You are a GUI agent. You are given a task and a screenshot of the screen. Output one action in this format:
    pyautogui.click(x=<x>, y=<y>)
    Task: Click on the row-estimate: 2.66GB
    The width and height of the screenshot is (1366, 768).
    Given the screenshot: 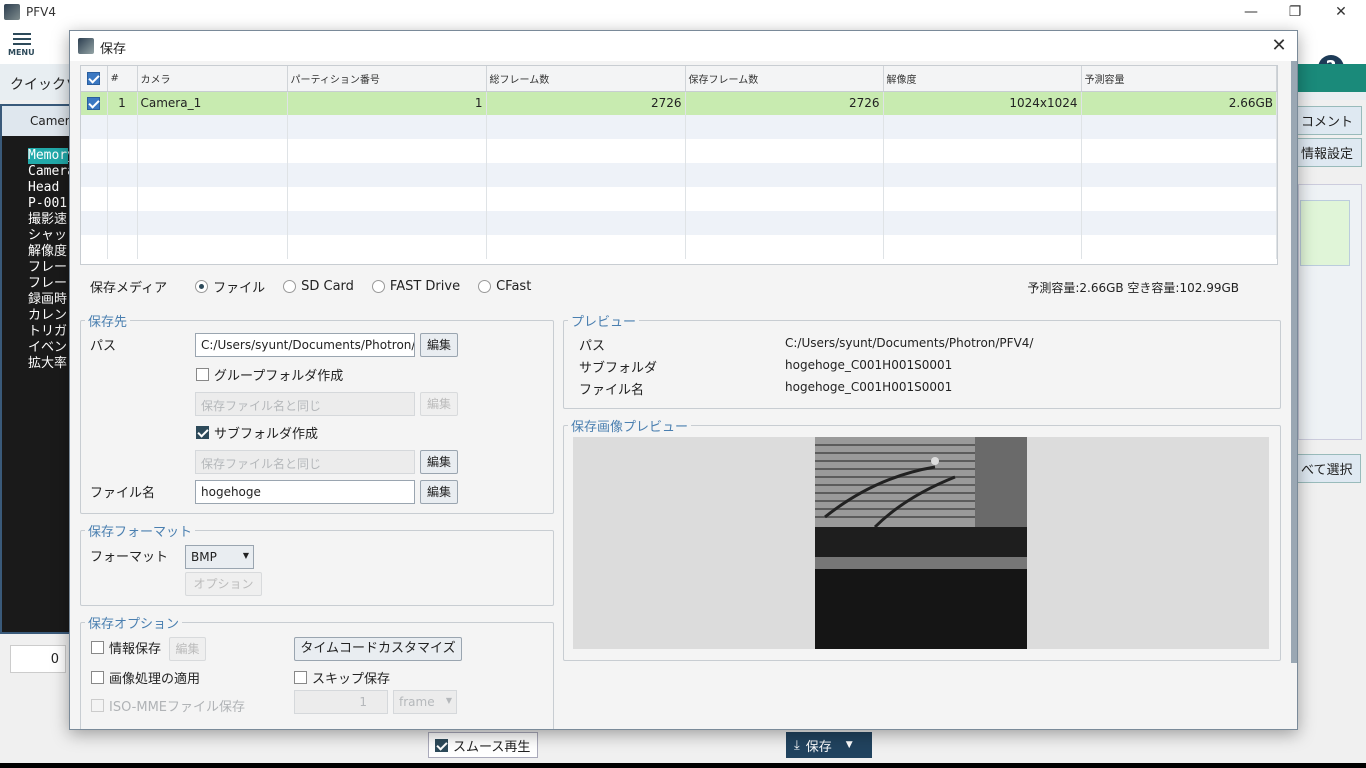 What is the action you would take?
    pyautogui.click(x=1179, y=103)
    